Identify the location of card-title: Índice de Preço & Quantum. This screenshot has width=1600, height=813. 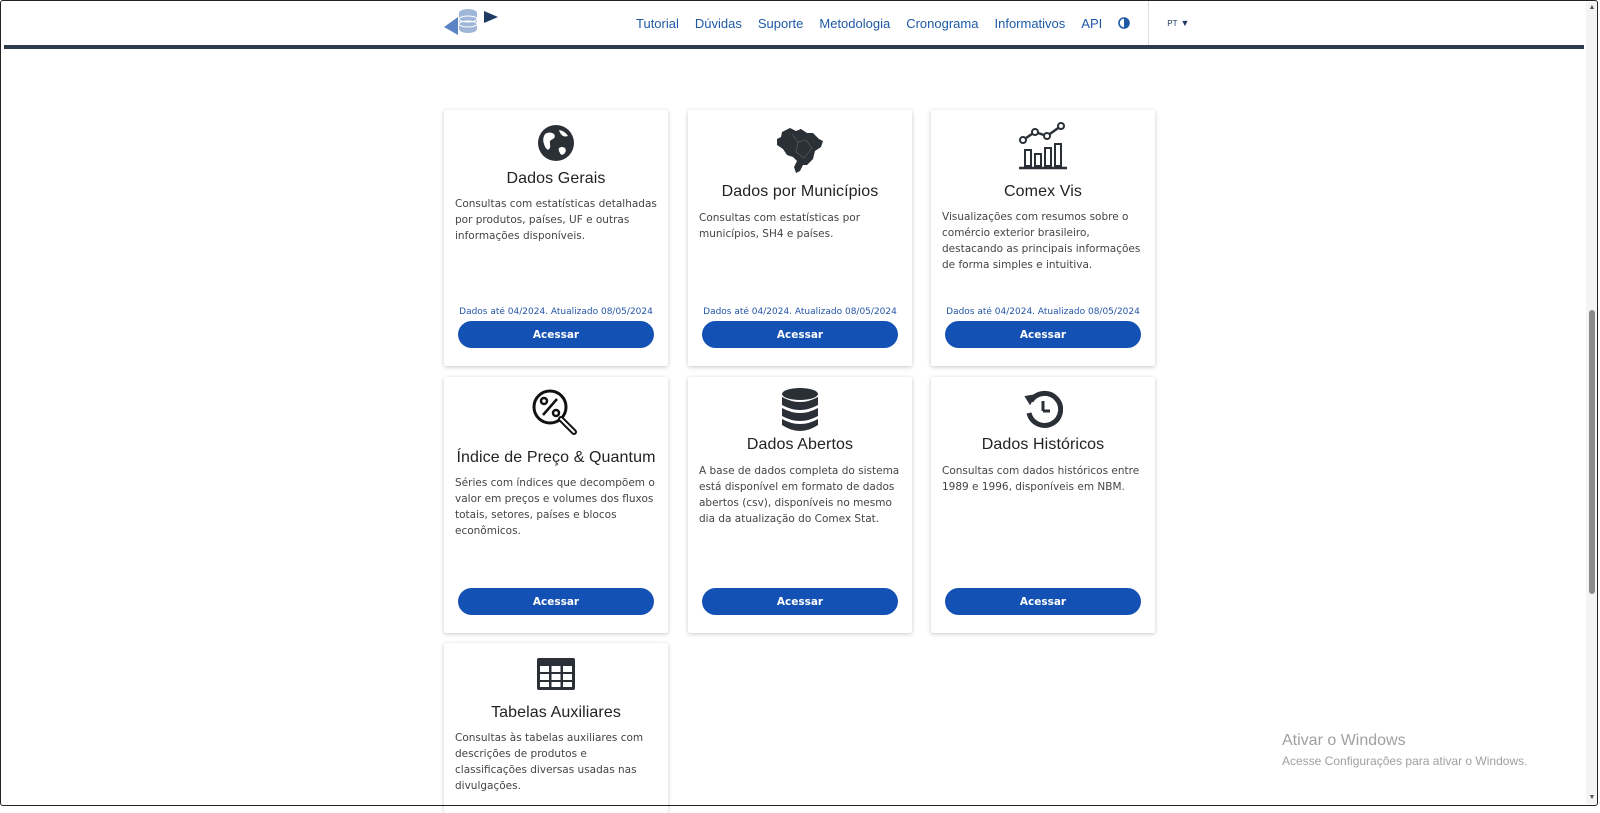
(556, 457).